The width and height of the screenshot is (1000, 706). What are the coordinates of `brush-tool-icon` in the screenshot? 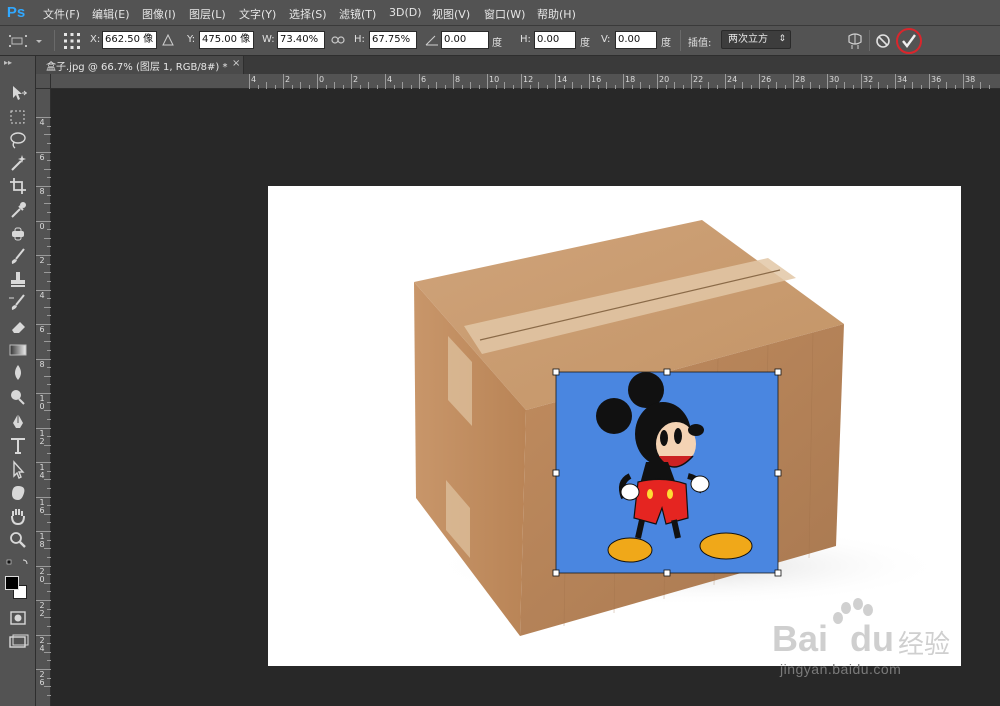 It's located at (18, 257).